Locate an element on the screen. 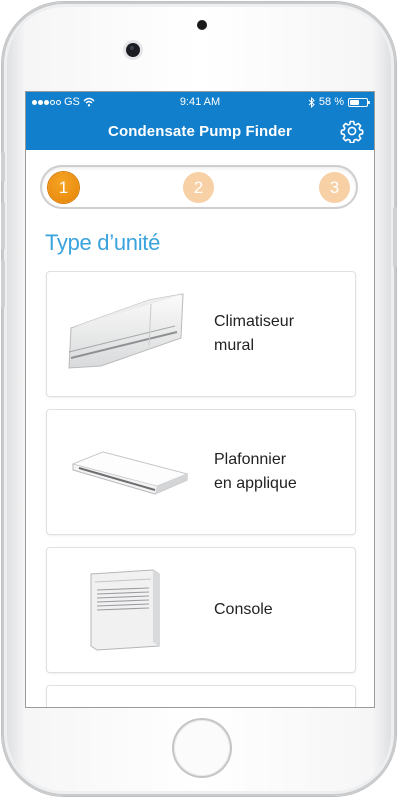 Image resolution: width=400 pixels, height=800 pixels. nav-bar: Condensate Pump Finder is located at coordinates (200, 131).